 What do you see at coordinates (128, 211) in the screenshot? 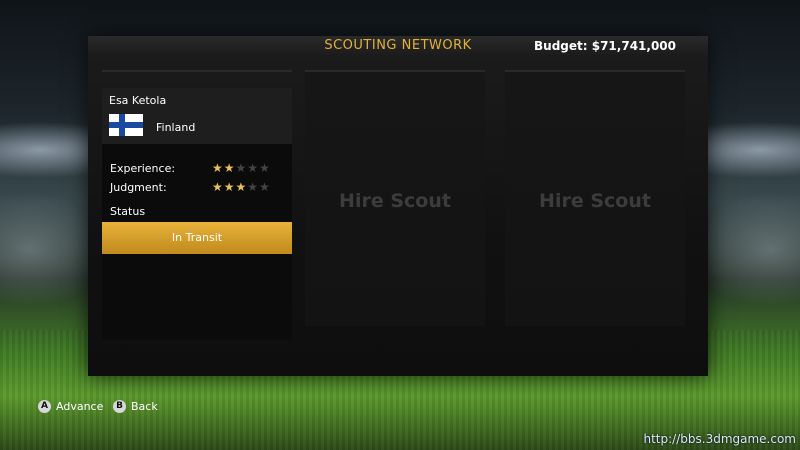
I see `status-label: Status` at bounding box center [128, 211].